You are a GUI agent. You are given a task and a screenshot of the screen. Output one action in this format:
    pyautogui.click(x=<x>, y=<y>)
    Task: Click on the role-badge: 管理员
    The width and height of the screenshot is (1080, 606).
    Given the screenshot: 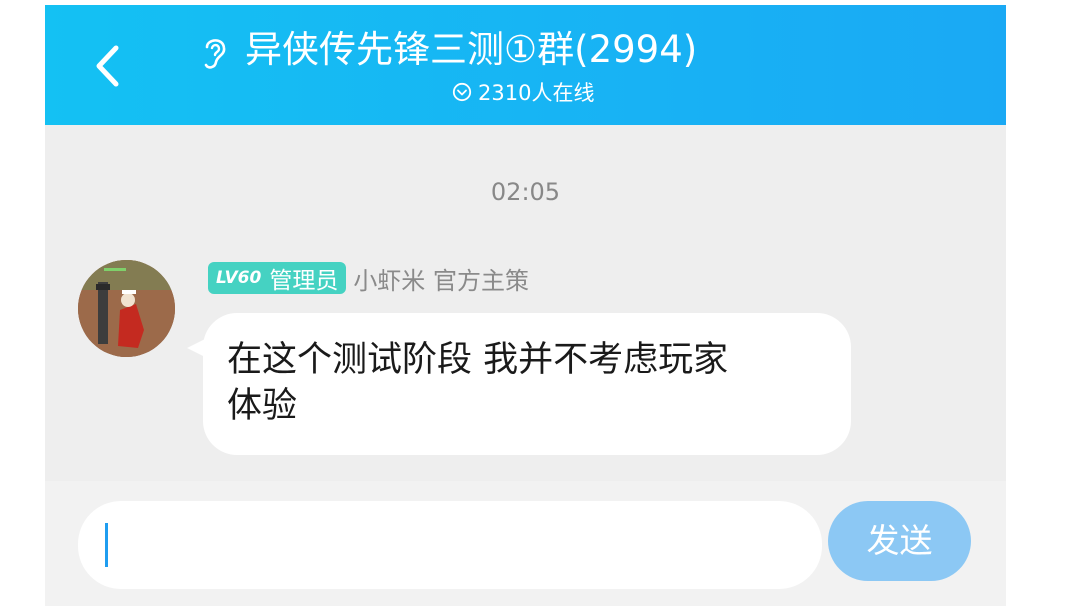 What is the action you would take?
    pyautogui.click(x=304, y=281)
    